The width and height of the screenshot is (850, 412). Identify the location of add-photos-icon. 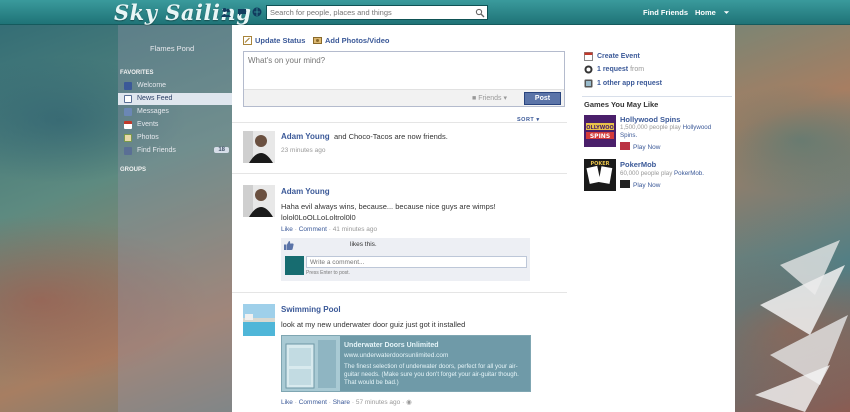
(317, 40).